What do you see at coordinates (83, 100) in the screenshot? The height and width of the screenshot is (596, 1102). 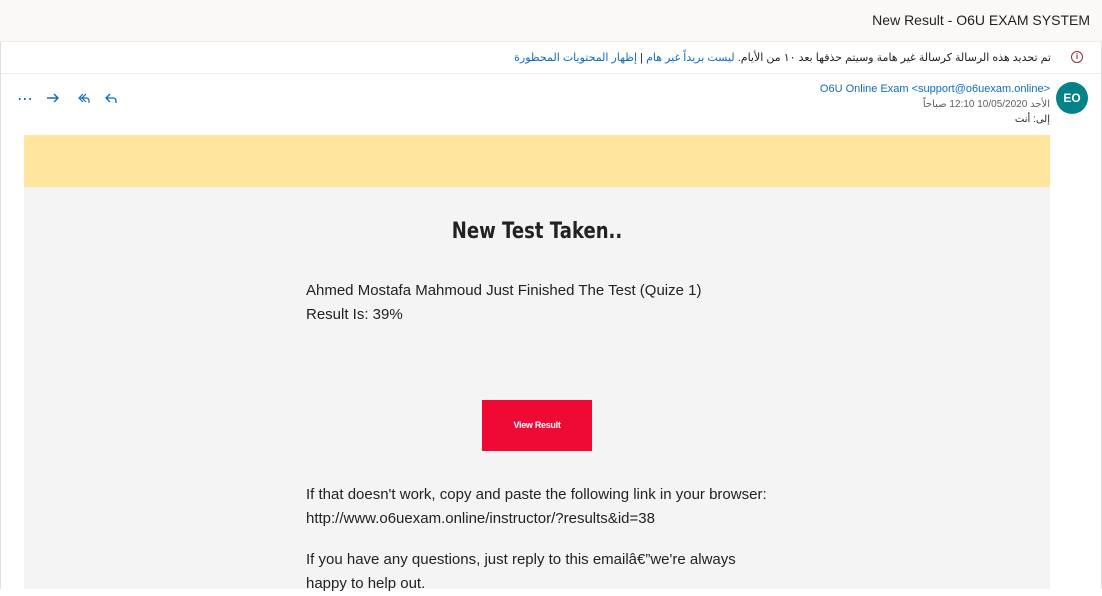 I see `reply-all-icon` at bounding box center [83, 100].